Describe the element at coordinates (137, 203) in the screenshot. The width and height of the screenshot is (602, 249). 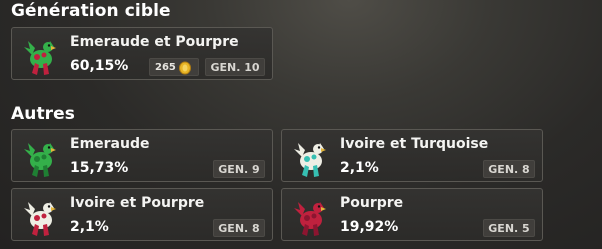
I see `breed-name: Ivoire et Pourpre` at that location.